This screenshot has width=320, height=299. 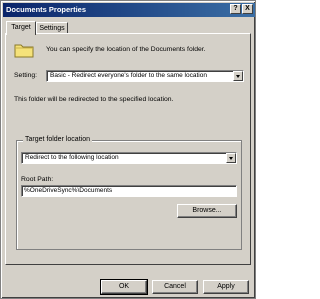 What do you see at coordinates (57, 139) in the screenshot?
I see `group-label: Target folder location` at bounding box center [57, 139].